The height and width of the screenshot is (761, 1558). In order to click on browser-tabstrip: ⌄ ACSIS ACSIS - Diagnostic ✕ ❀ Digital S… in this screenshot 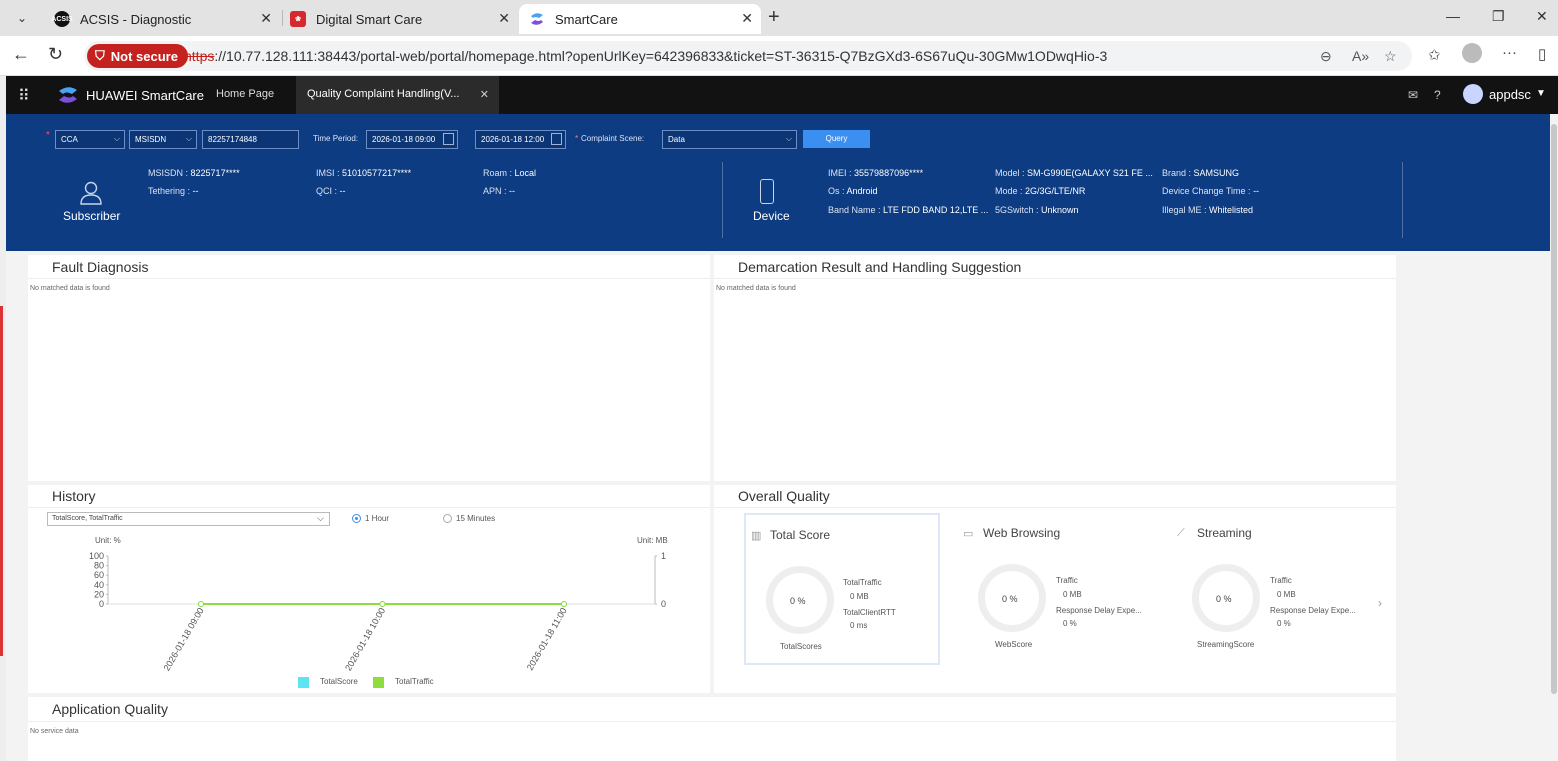, I will do `click(779, 18)`.